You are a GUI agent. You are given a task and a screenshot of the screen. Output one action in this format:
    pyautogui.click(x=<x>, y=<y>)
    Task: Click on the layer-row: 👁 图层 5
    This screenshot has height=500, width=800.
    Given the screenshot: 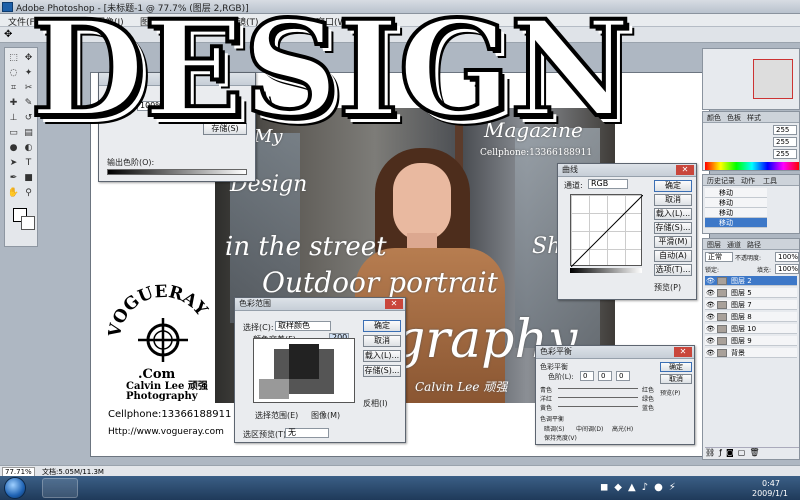 What is the action you would take?
    pyautogui.click(x=751, y=293)
    